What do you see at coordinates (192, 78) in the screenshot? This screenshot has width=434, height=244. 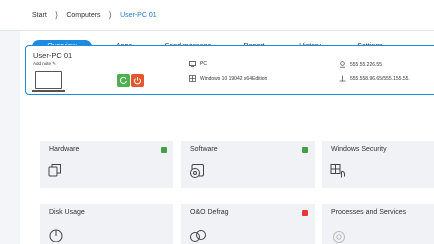 I see `windows-icon` at bounding box center [192, 78].